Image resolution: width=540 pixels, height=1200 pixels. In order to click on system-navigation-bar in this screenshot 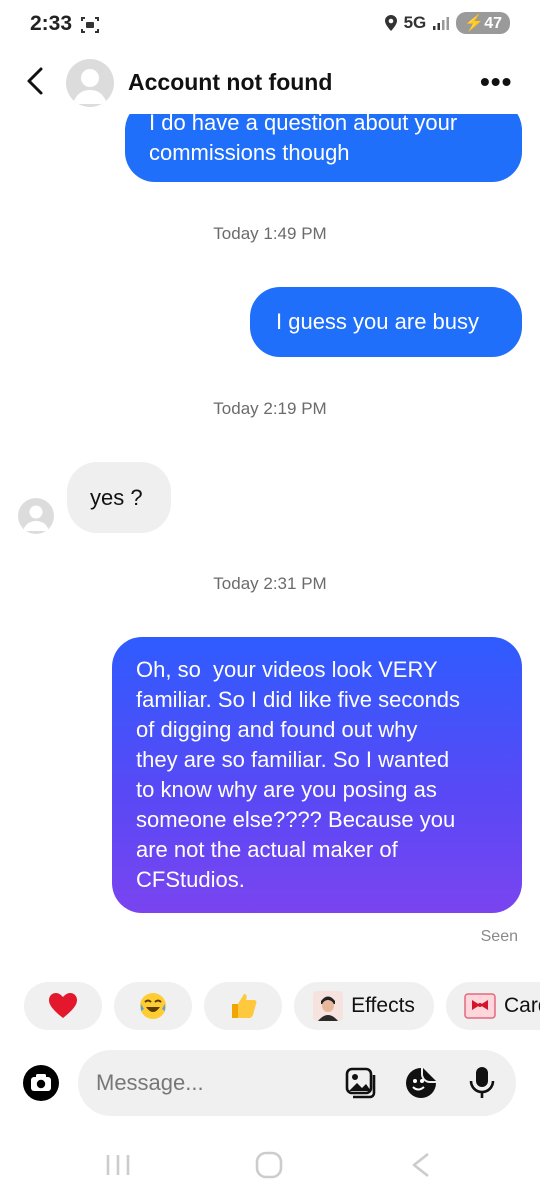, I will do `click(270, 1165)`.